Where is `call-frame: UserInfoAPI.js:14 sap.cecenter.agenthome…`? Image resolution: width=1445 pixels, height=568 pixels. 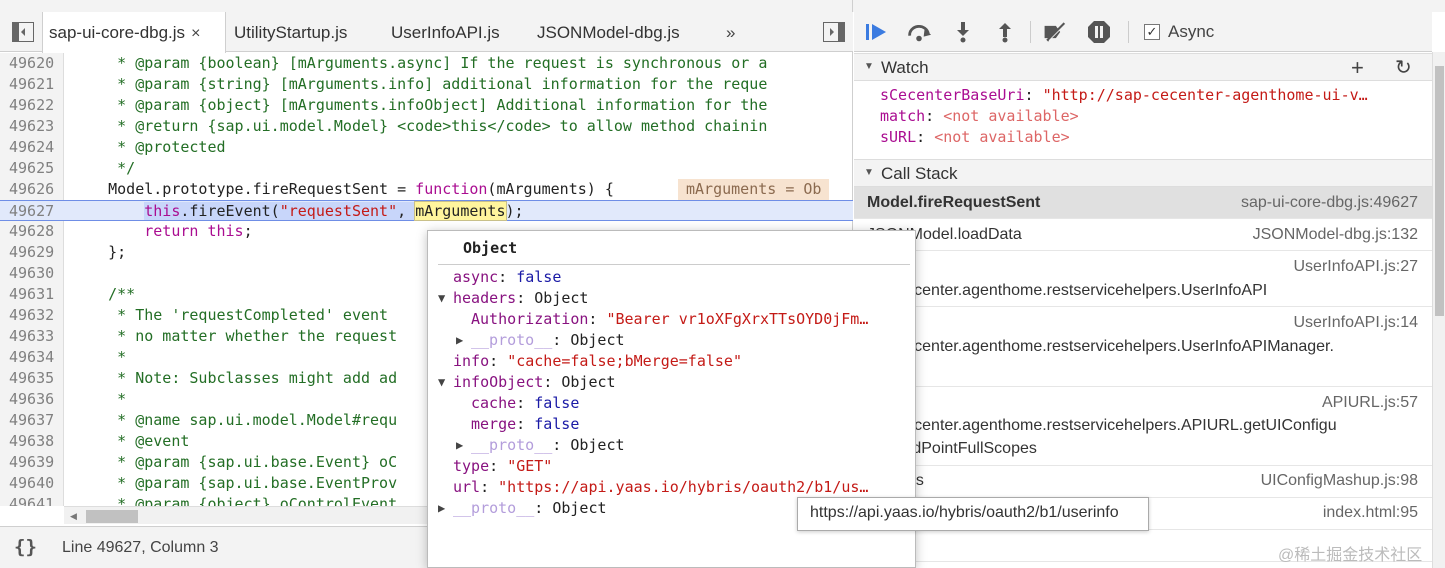 call-frame: UserInfoAPI.js:14 sap.cecenter.agenthome… is located at coordinates (1143, 347).